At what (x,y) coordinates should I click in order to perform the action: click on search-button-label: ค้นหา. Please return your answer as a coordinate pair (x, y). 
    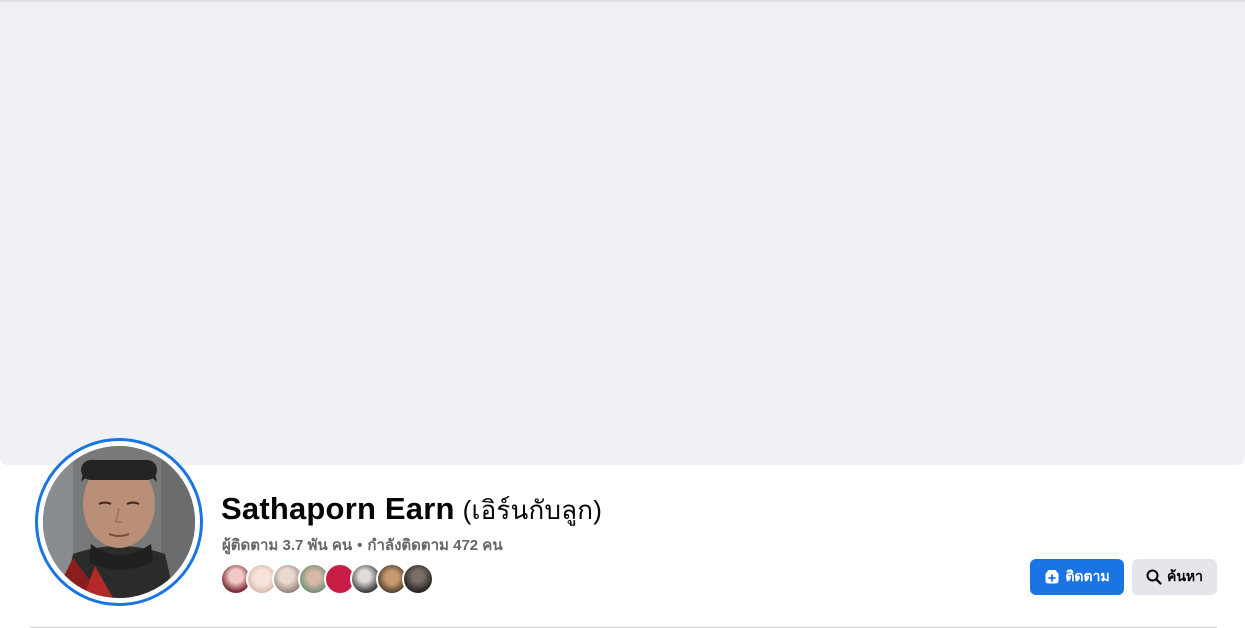
    Looking at the image, I should click on (1185, 576).